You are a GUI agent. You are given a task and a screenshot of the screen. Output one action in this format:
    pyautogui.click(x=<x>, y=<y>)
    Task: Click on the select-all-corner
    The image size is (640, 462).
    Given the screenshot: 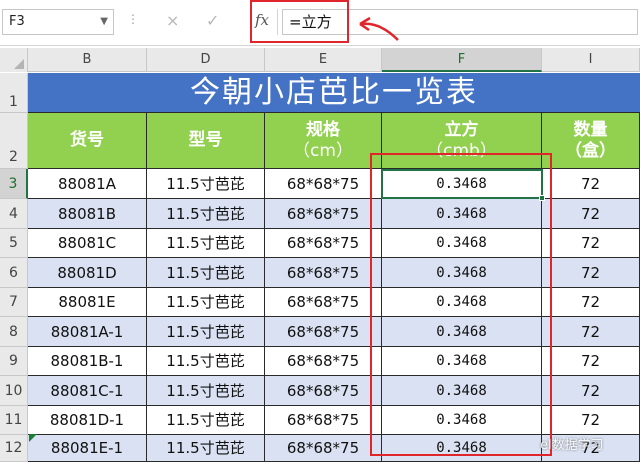 What is the action you would take?
    pyautogui.click(x=14, y=60)
    